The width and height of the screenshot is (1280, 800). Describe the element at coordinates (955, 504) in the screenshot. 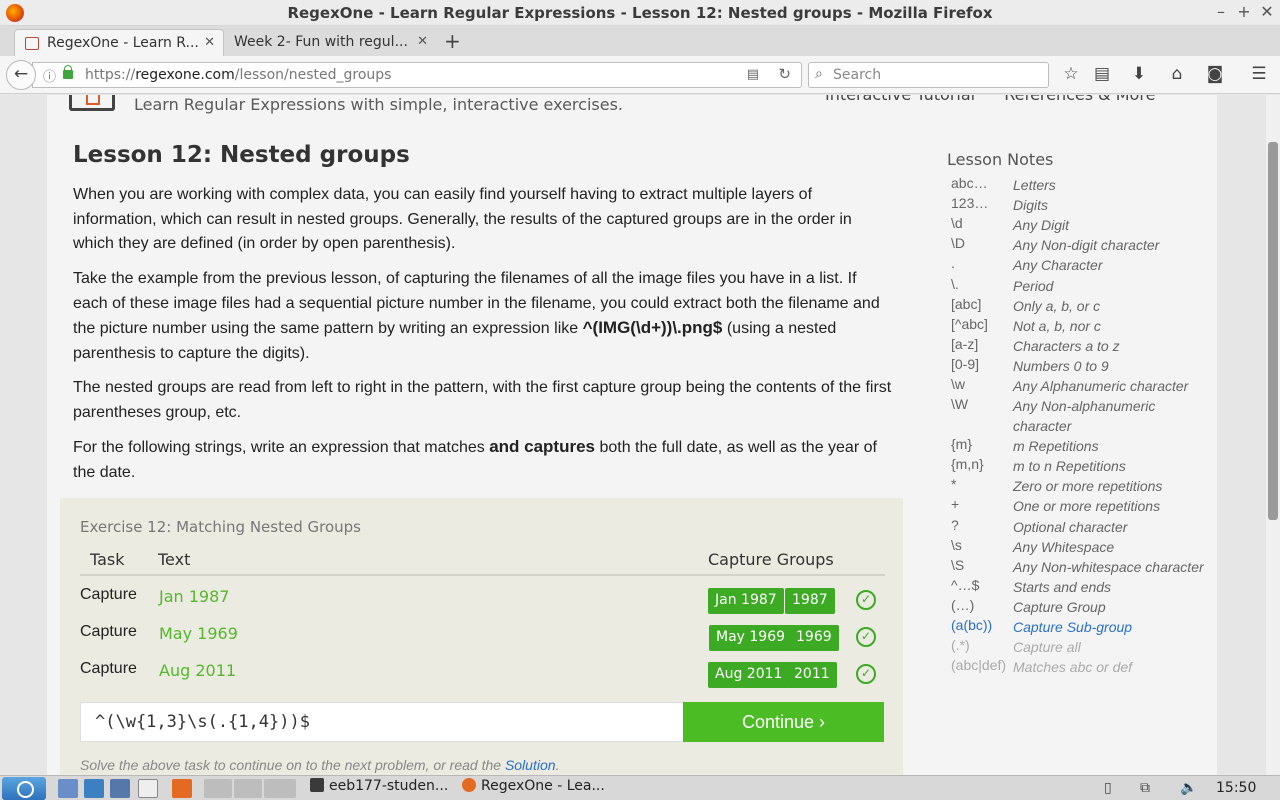

I see `note-key: +` at that location.